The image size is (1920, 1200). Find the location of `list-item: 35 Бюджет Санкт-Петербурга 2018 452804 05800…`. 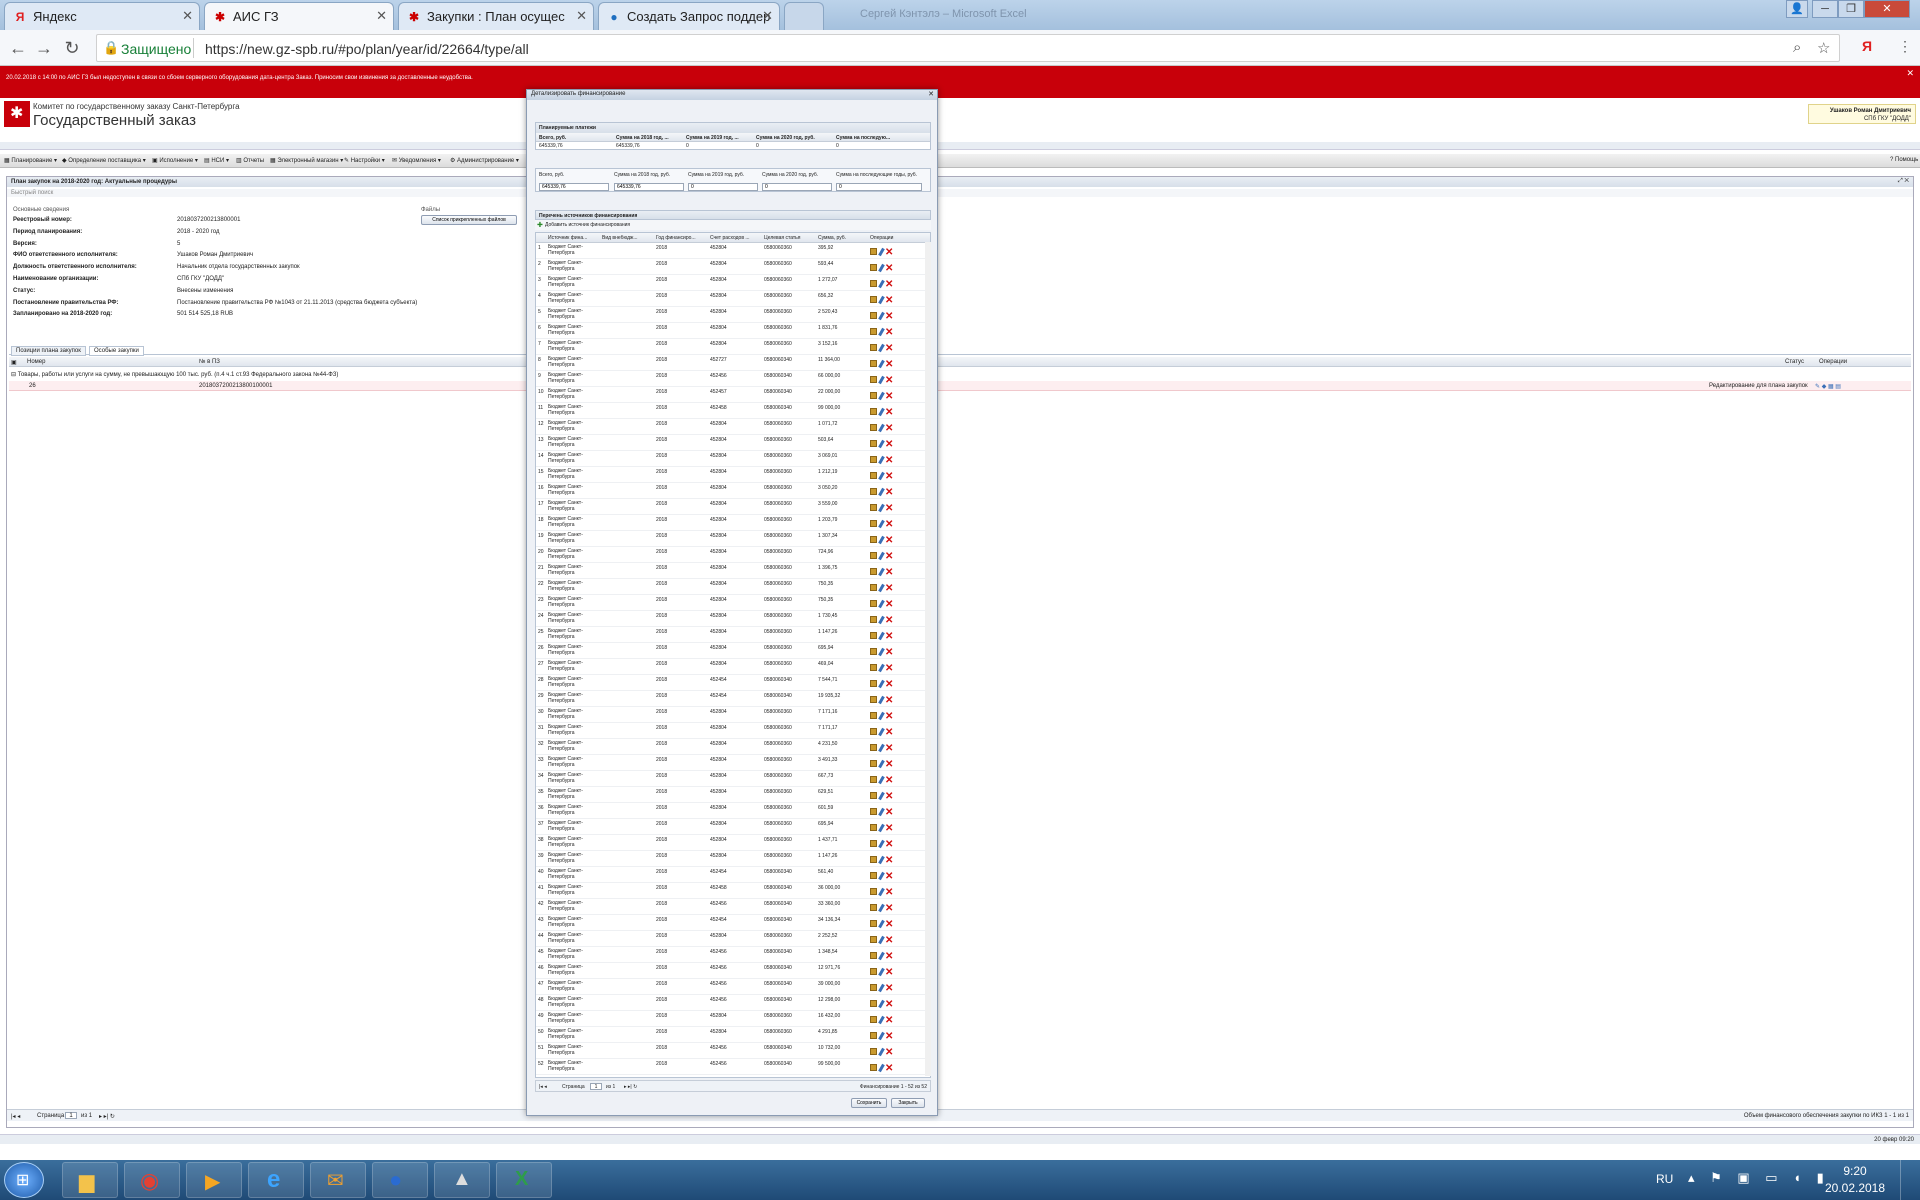

list-item: 35 Бюджет Санкт-Петербурга 2018 452804 05800… is located at coordinates (731, 795).